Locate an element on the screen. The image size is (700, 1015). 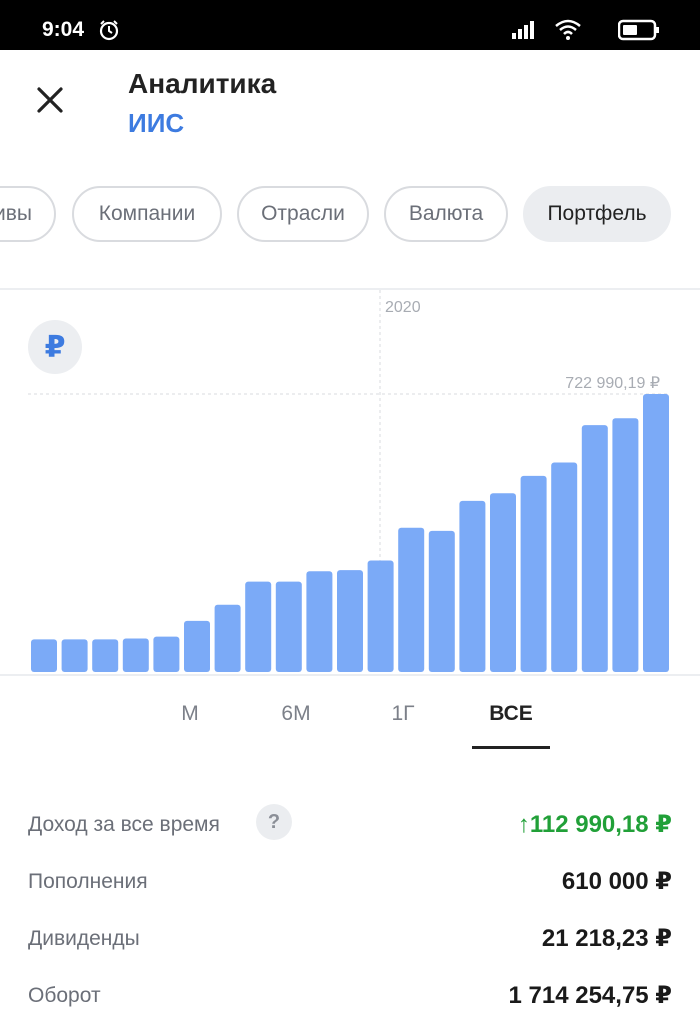
active-tab-indicator is located at coordinates (511, 747).